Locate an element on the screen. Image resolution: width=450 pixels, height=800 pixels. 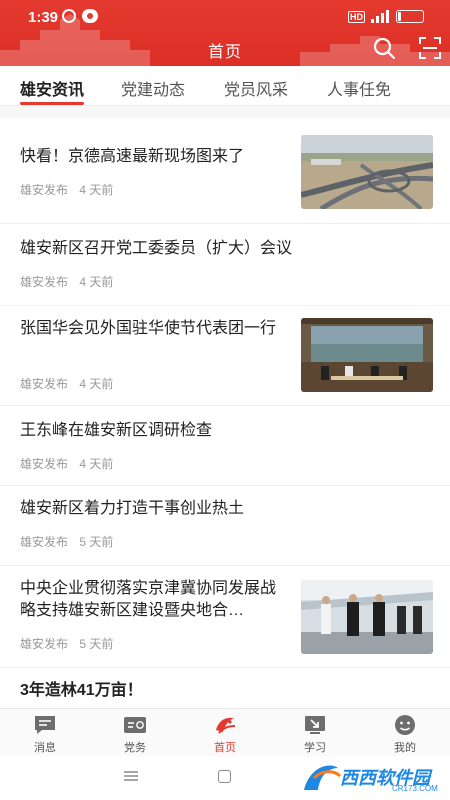
tab-party-members: 党员风采 is located at coordinates (256, 88).